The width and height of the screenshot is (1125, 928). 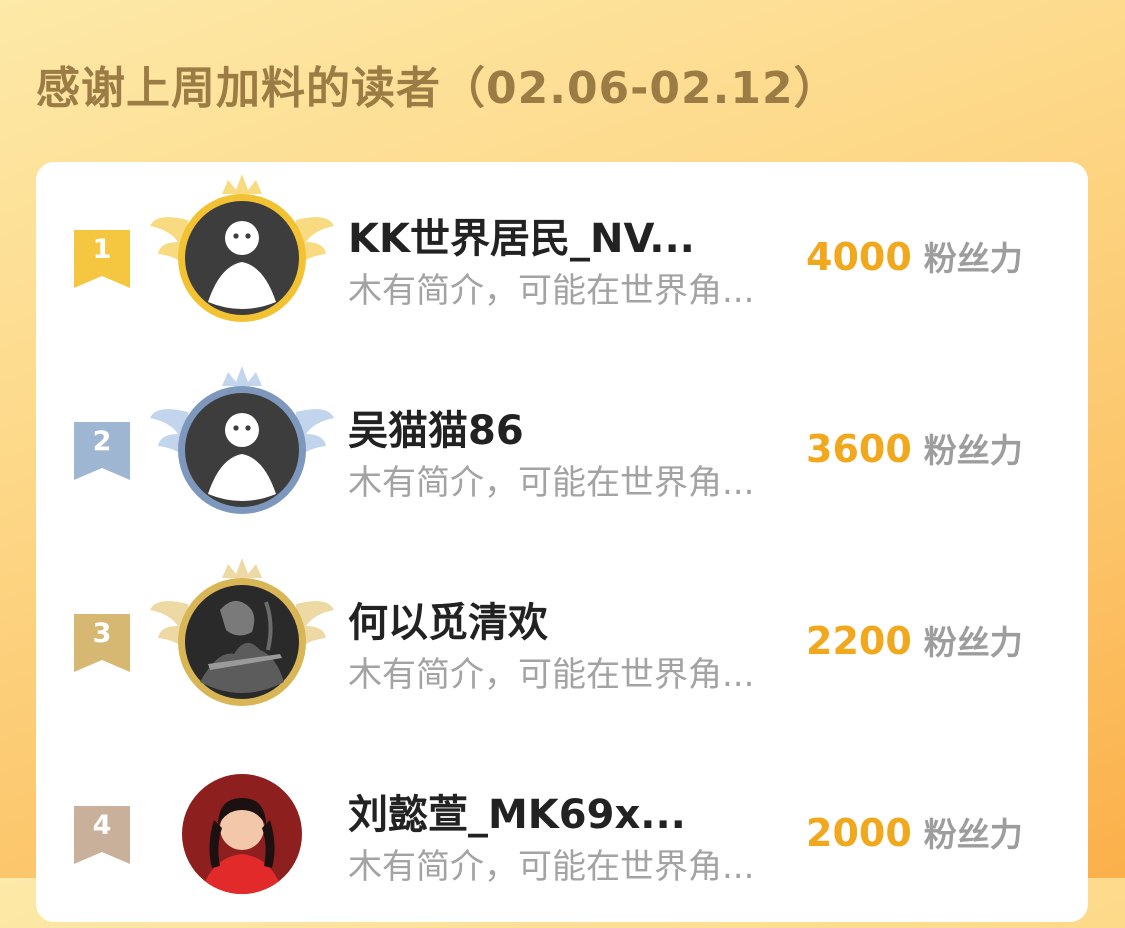 What do you see at coordinates (914, 256) in the screenshot?
I see `fans-score: 4000 粉丝力` at bounding box center [914, 256].